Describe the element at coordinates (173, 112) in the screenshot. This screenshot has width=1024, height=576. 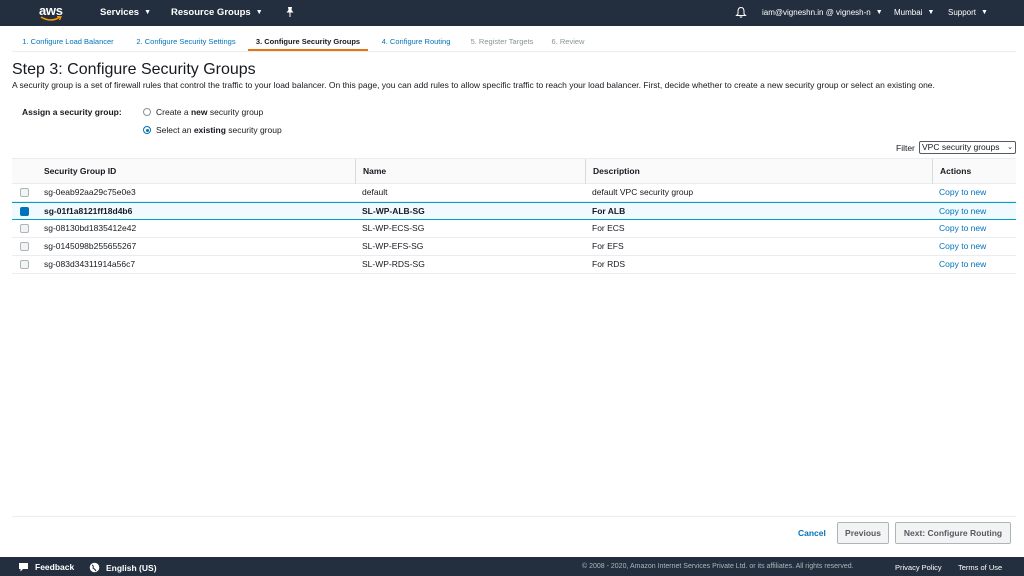
I see `radio-label-prefix: Create a` at that location.